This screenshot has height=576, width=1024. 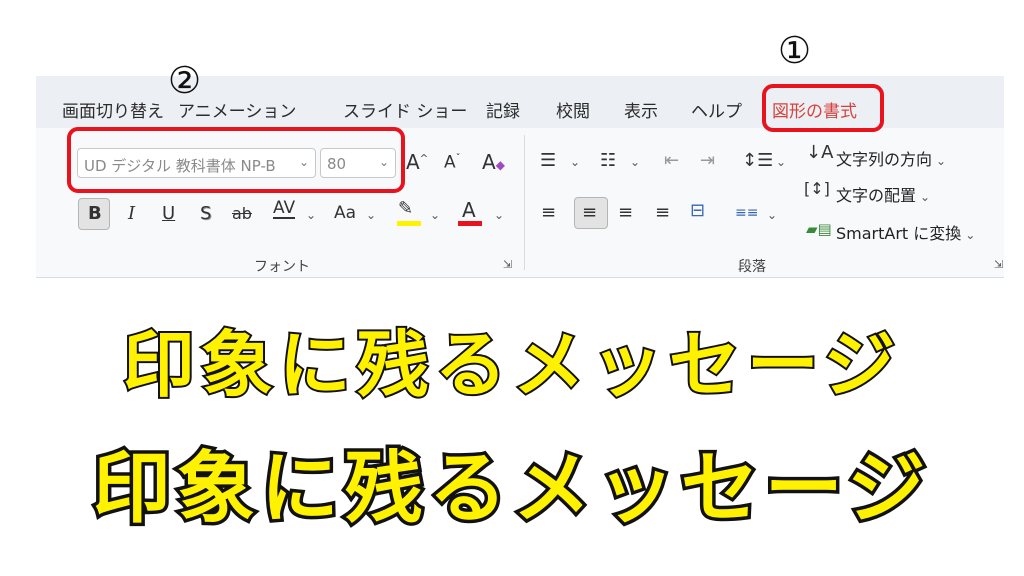 I want to click on highlight-pen-icon: ✎, so click(x=405, y=209).